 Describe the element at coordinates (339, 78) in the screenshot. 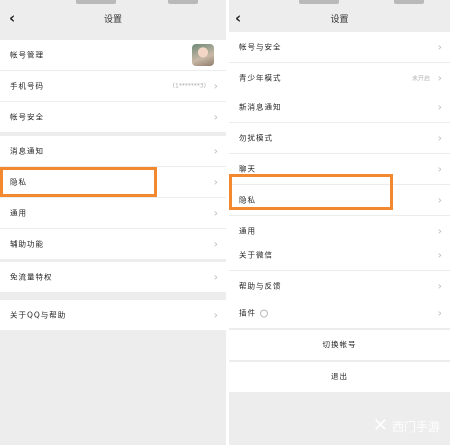

I see `settings-row-teen-mode: 青少年模式 未开启 ›` at that location.